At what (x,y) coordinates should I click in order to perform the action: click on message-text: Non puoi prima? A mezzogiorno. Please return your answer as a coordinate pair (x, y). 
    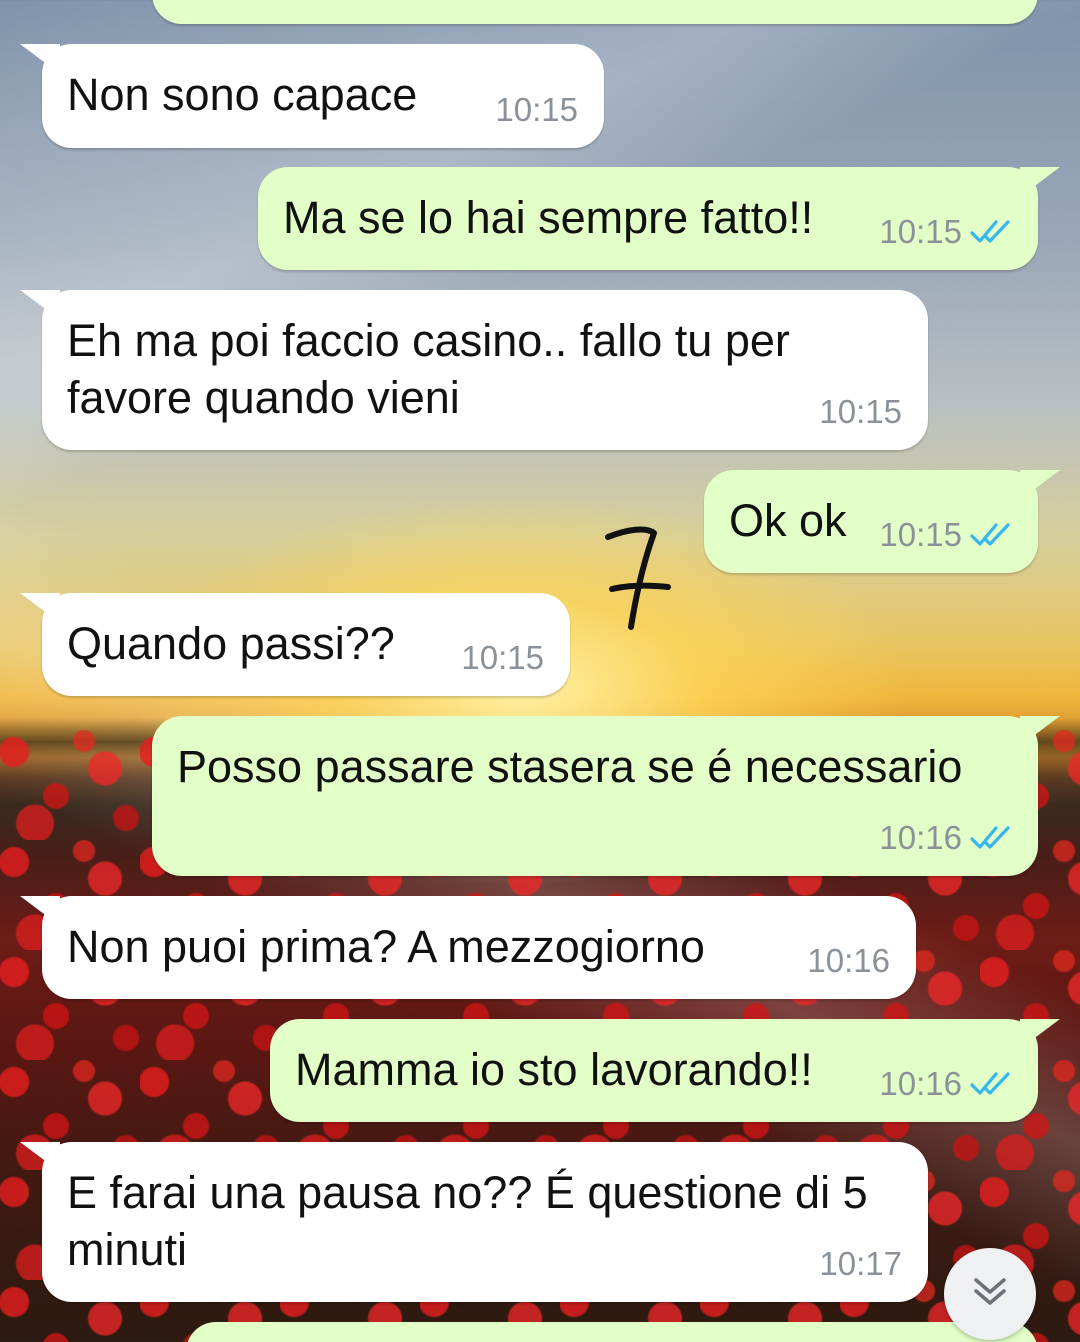
    Looking at the image, I should click on (386, 946).